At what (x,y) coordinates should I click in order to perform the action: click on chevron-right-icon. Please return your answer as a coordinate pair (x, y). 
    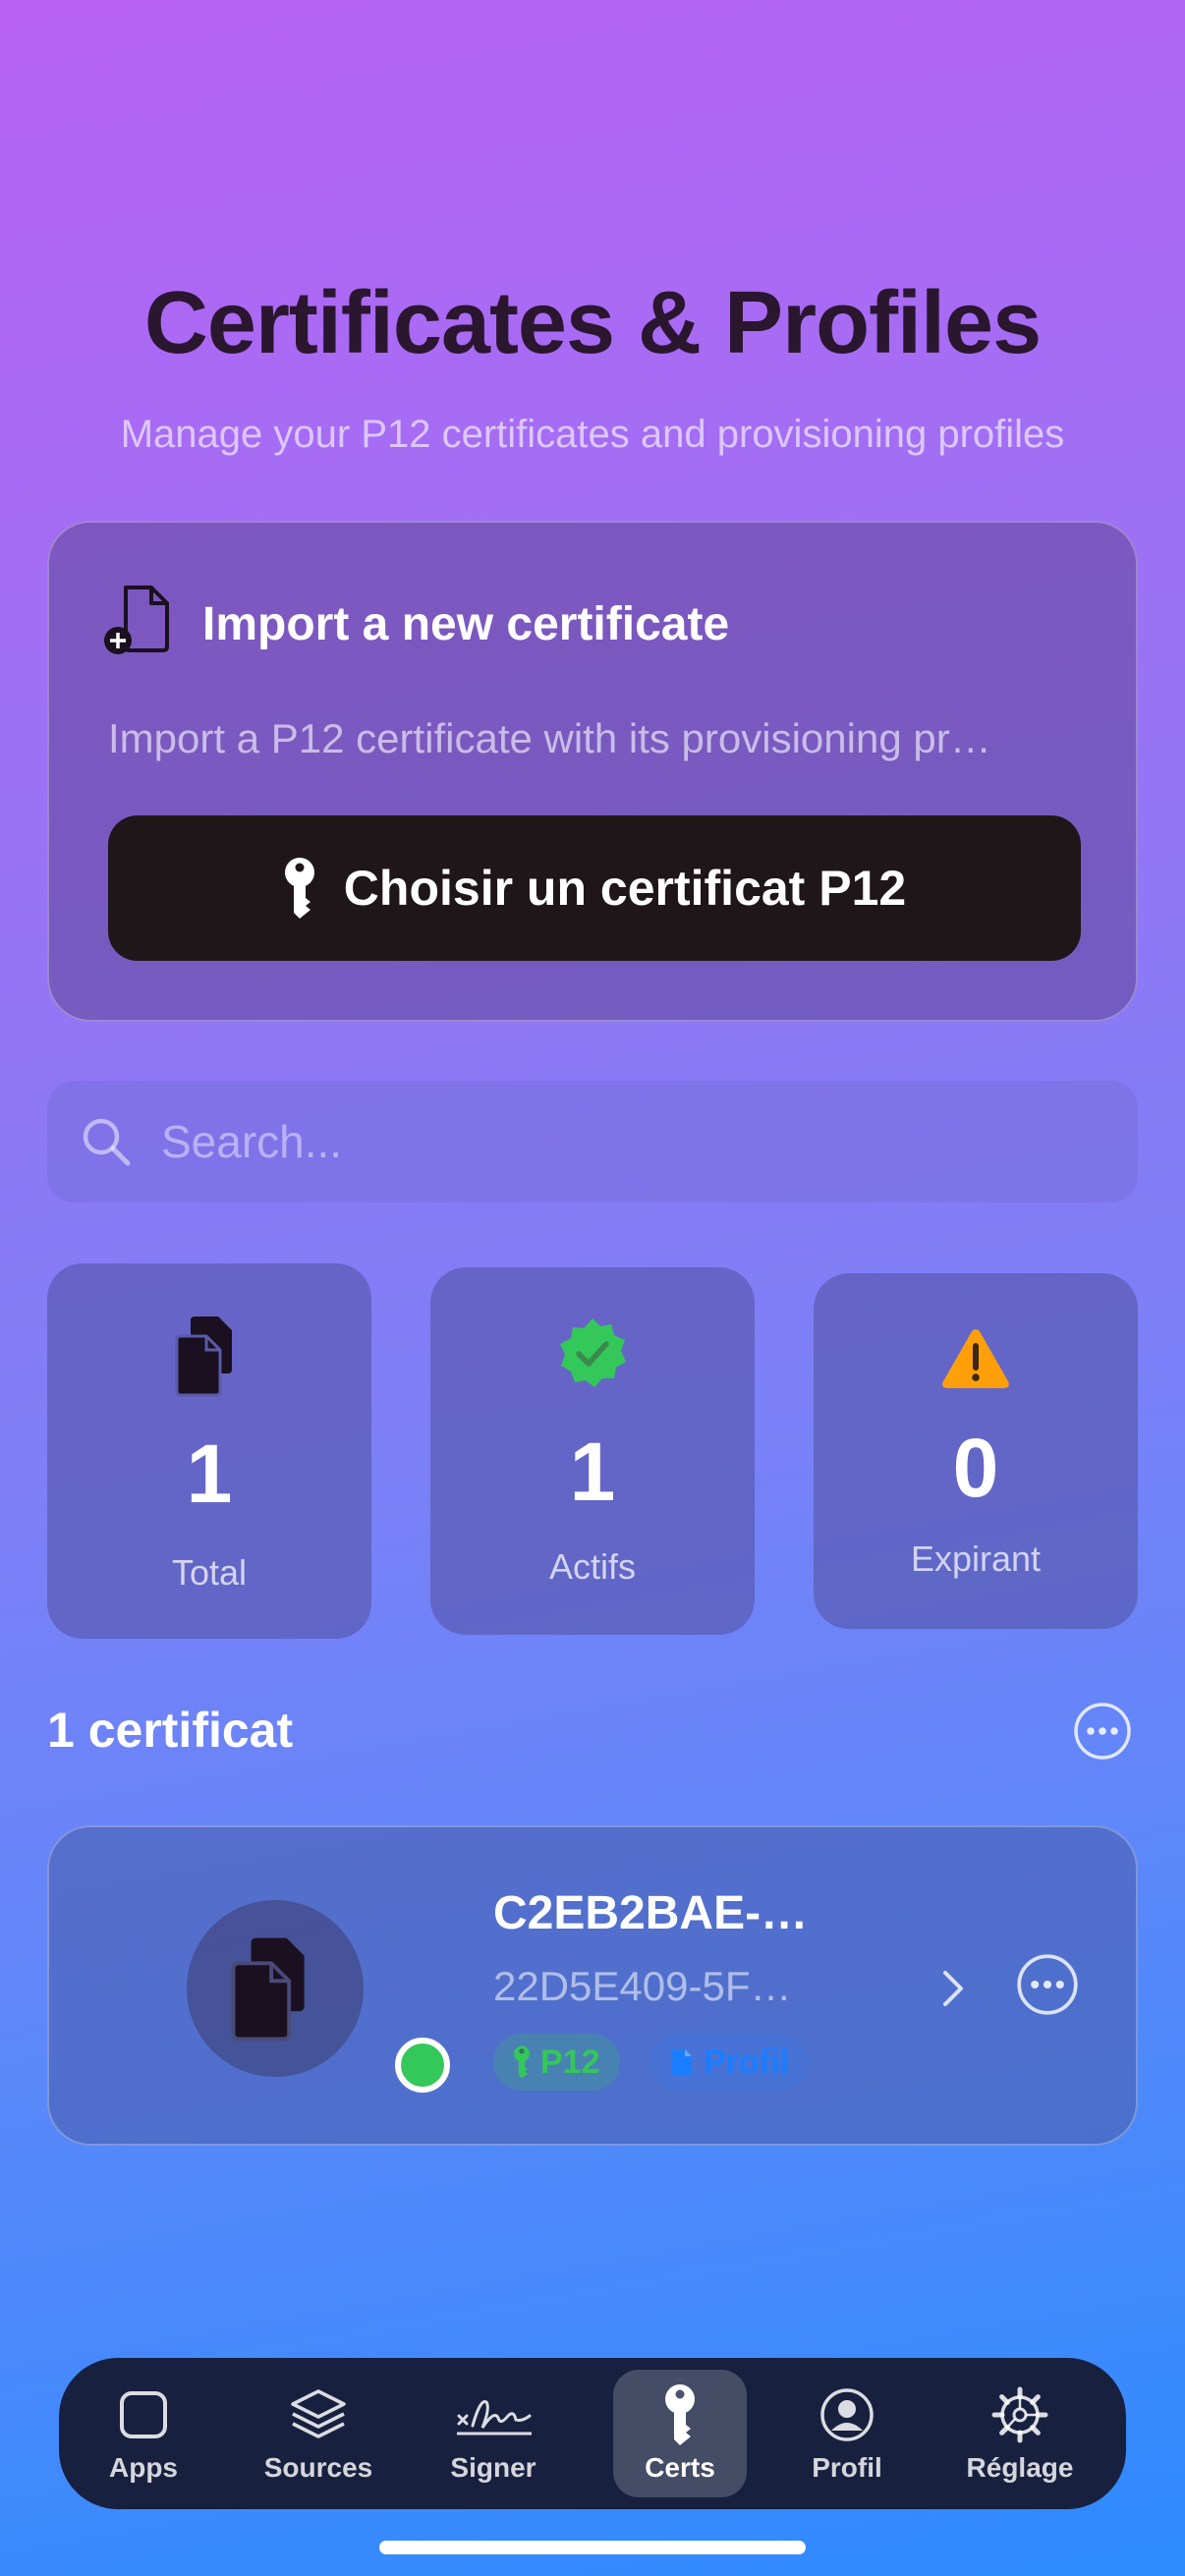
    Looking at the image, I should click on (953, 1988).